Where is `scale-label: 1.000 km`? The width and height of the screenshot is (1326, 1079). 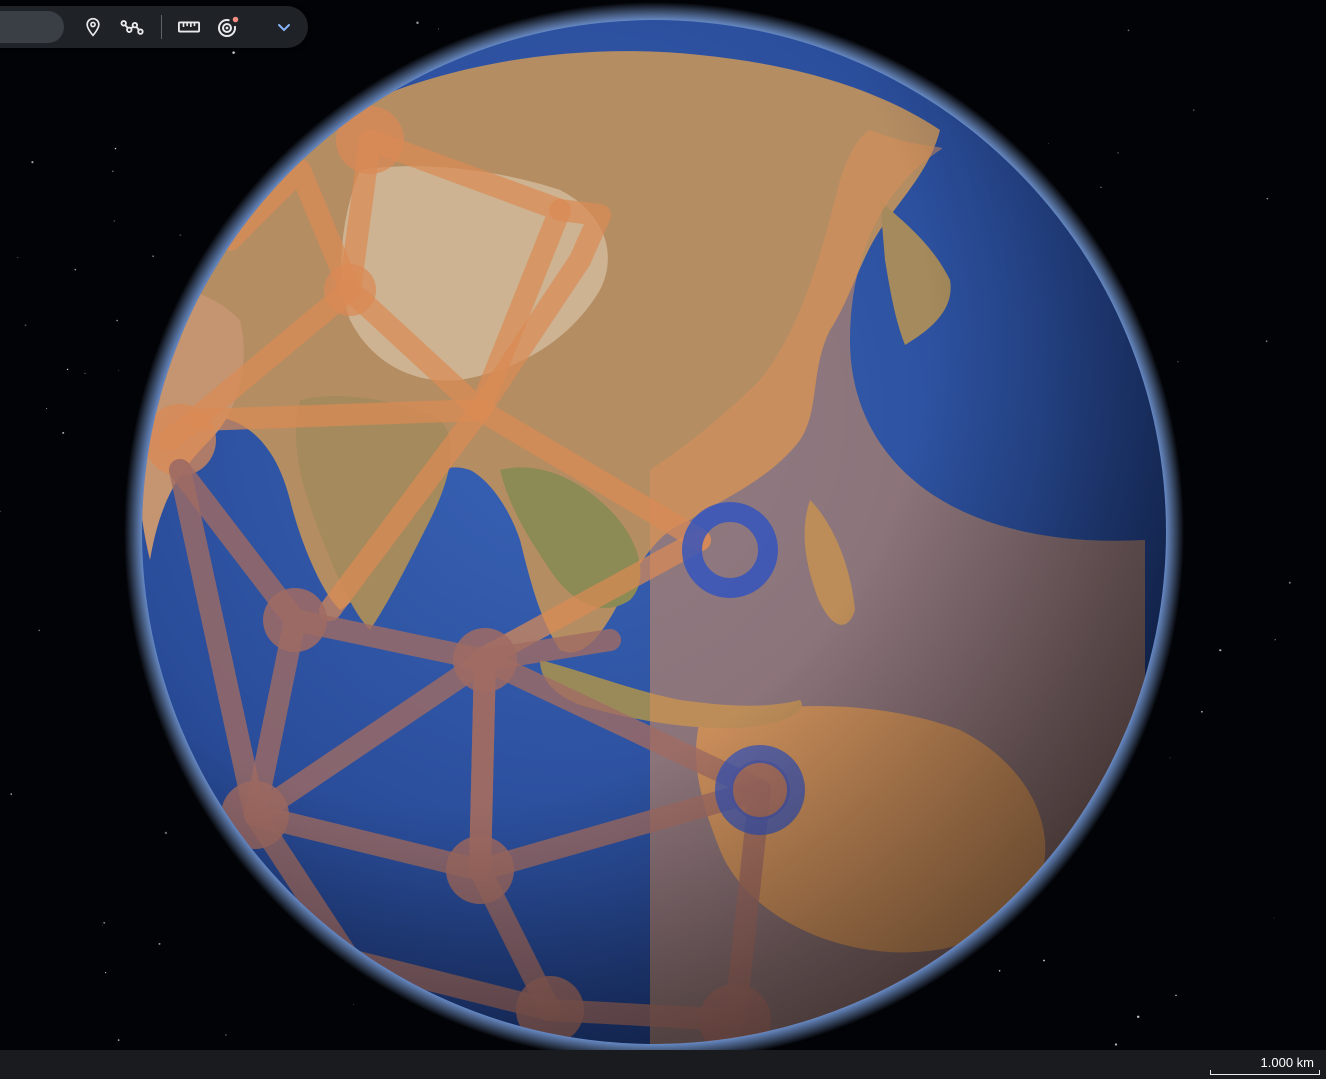 scale-label: 1.000 km is located at coordinates (1287, 1062).